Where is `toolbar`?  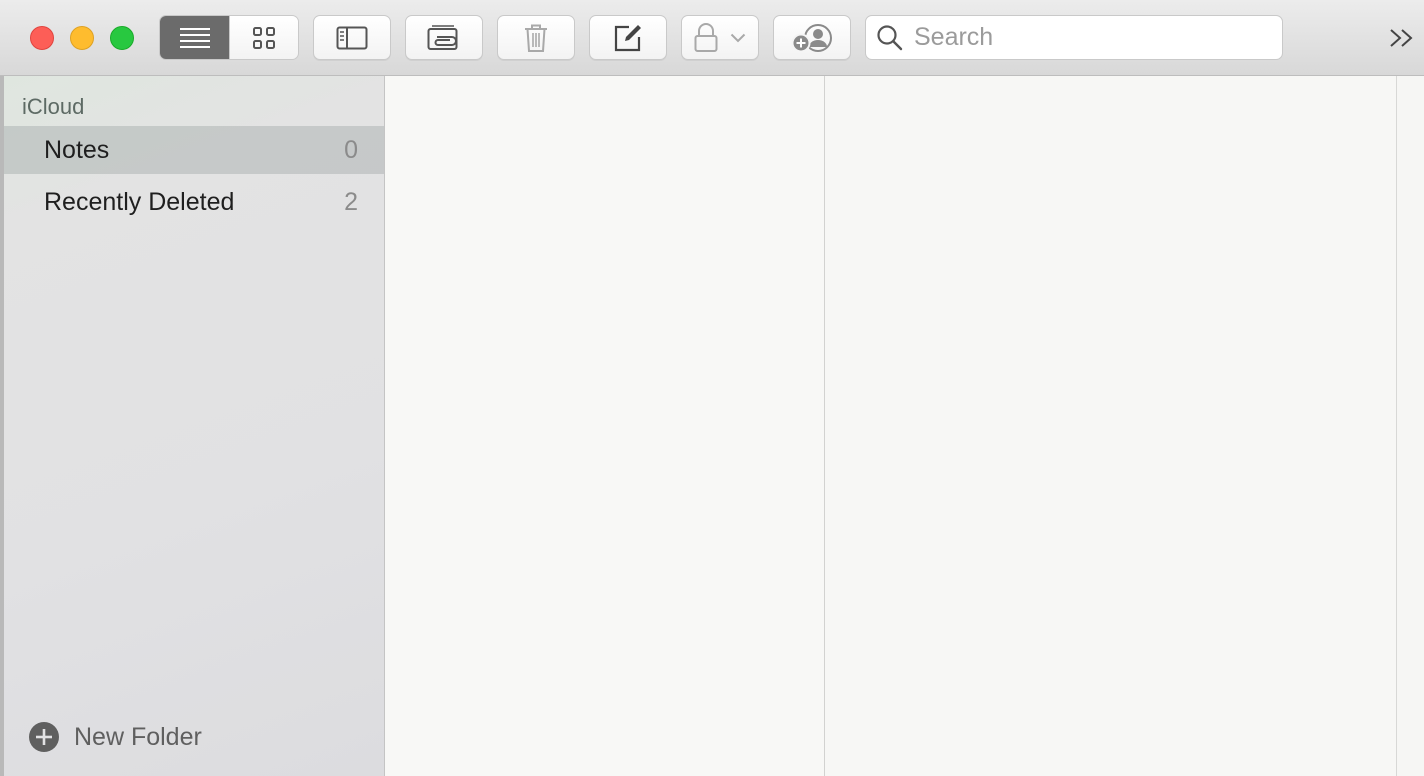
toolbar is located at coordinates (712, 38).